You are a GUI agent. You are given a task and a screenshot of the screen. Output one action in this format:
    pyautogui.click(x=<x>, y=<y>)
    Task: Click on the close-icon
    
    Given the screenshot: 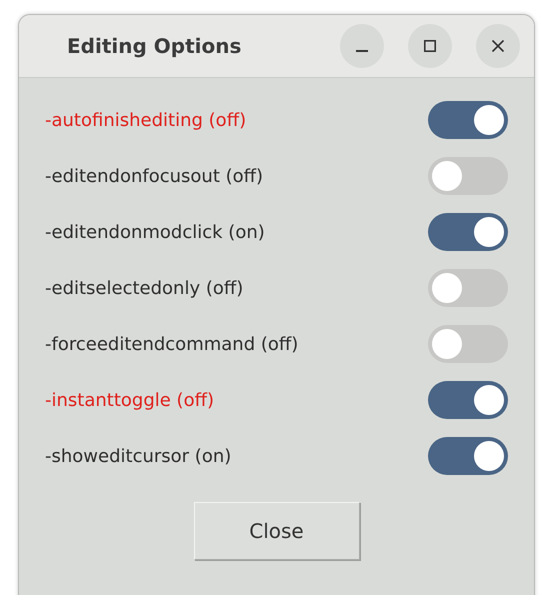 What is the action you would take?
    pyautogui.click(x=498, y=46)
    